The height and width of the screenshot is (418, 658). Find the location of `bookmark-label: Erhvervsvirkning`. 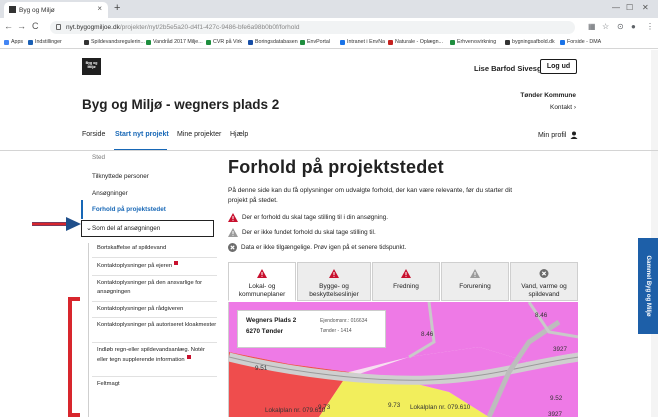

bookmark-label: Erhvervsvirkning is located at coordinates (477, 42).